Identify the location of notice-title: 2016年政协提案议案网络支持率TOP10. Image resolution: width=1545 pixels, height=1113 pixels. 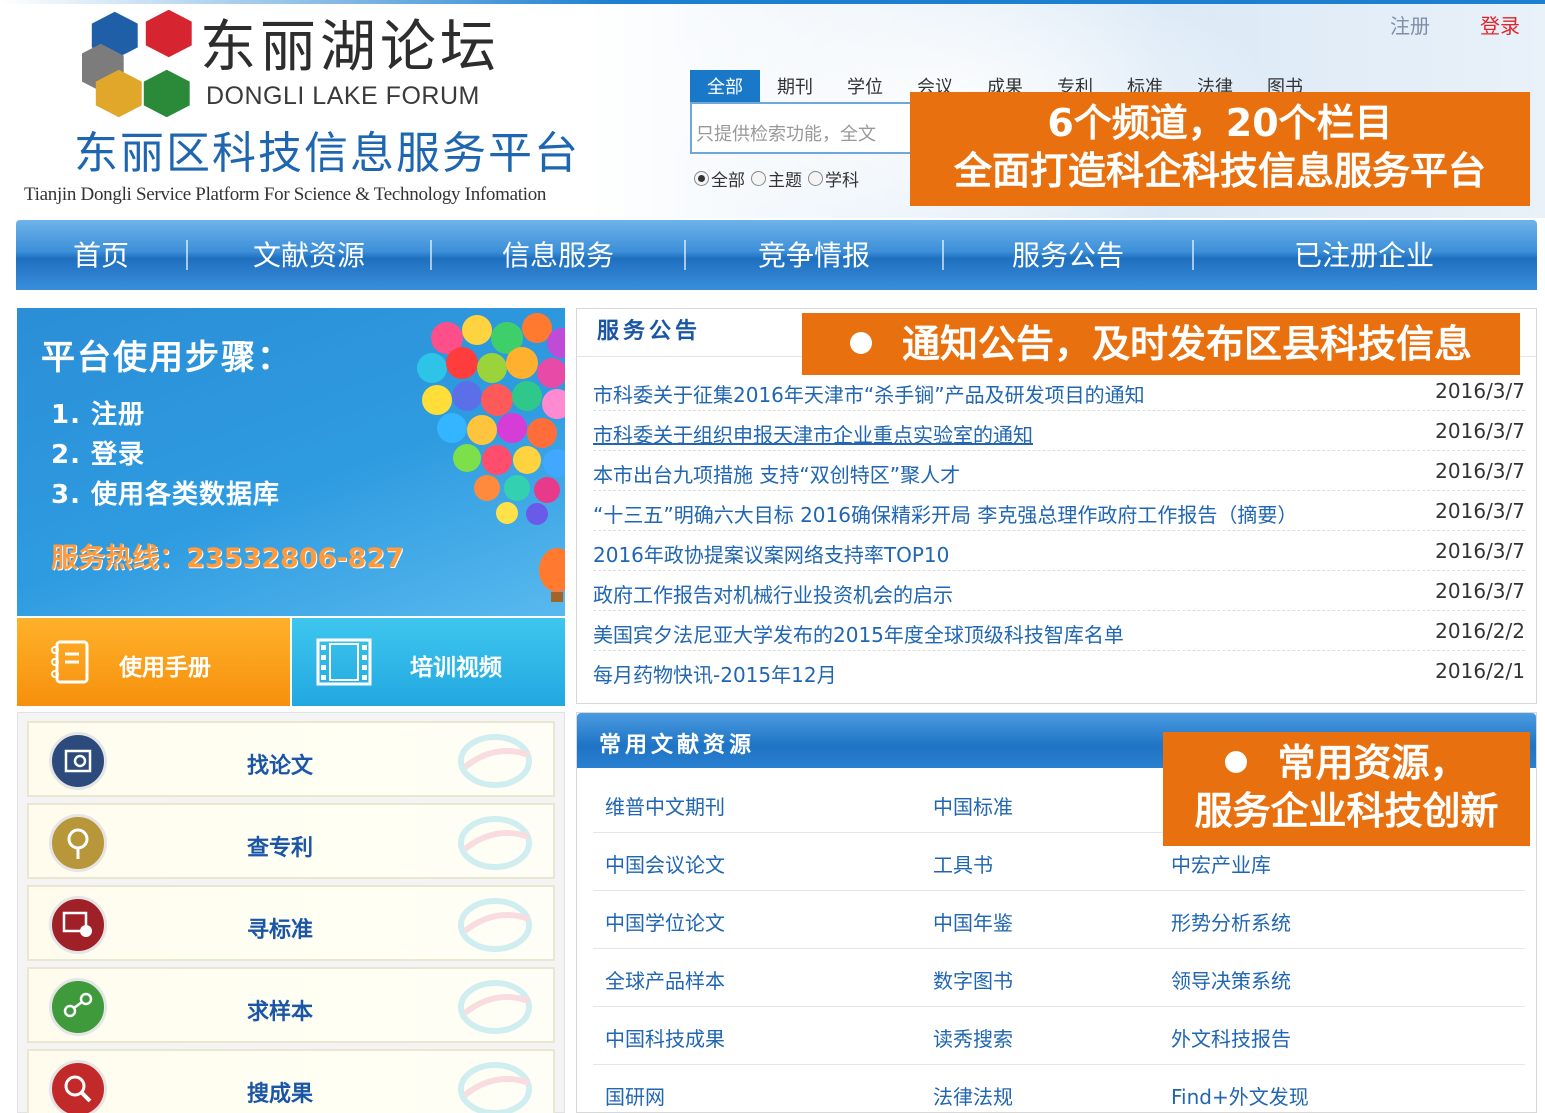
(771, 553).